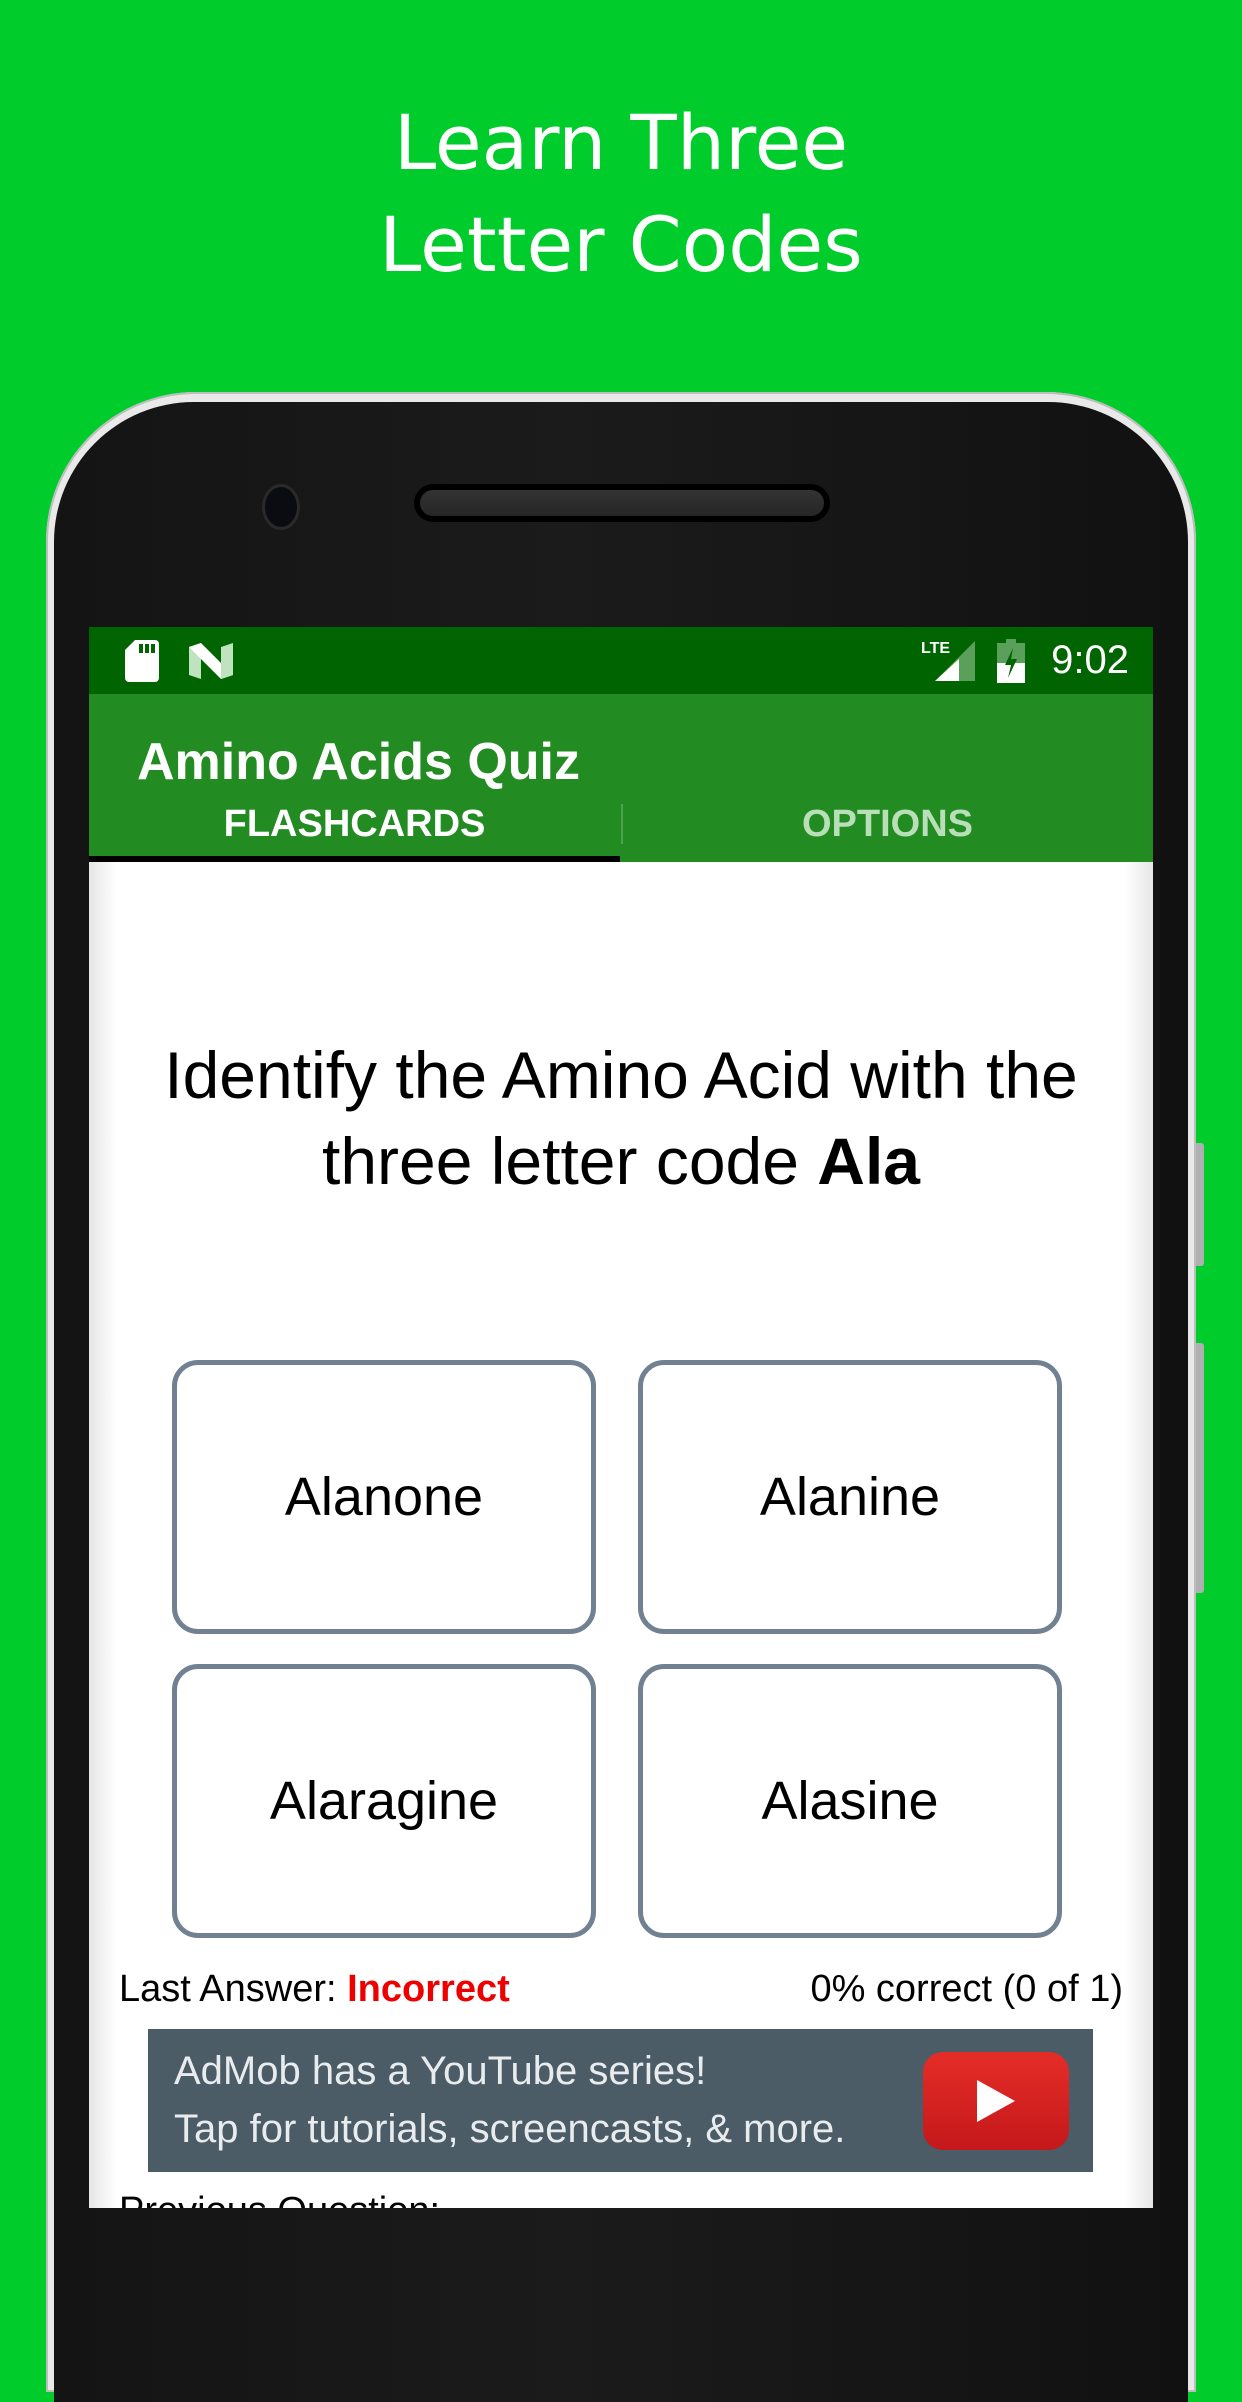  Describe the element at coordinates (621, 194) in the screenshot. I see `promo-headline: Learn Three Letter Codes` at that location.